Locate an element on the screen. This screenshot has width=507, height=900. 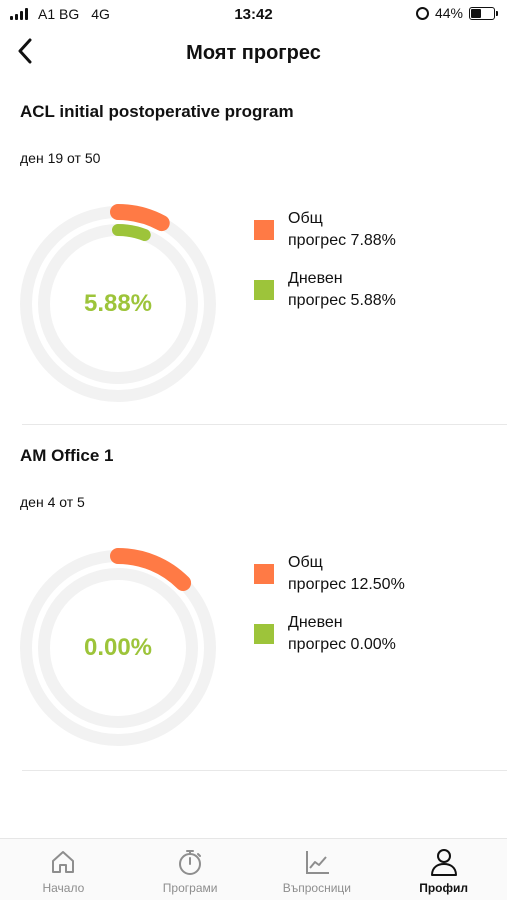
program-name: AM Office 1 is located at coordinates (67, 455).